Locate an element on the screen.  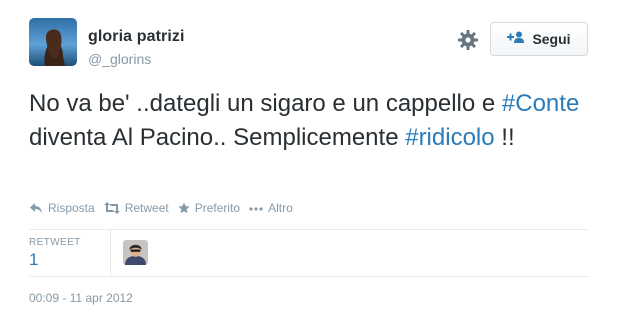
retweet-count: 1 is located at coordinates (33, 260).